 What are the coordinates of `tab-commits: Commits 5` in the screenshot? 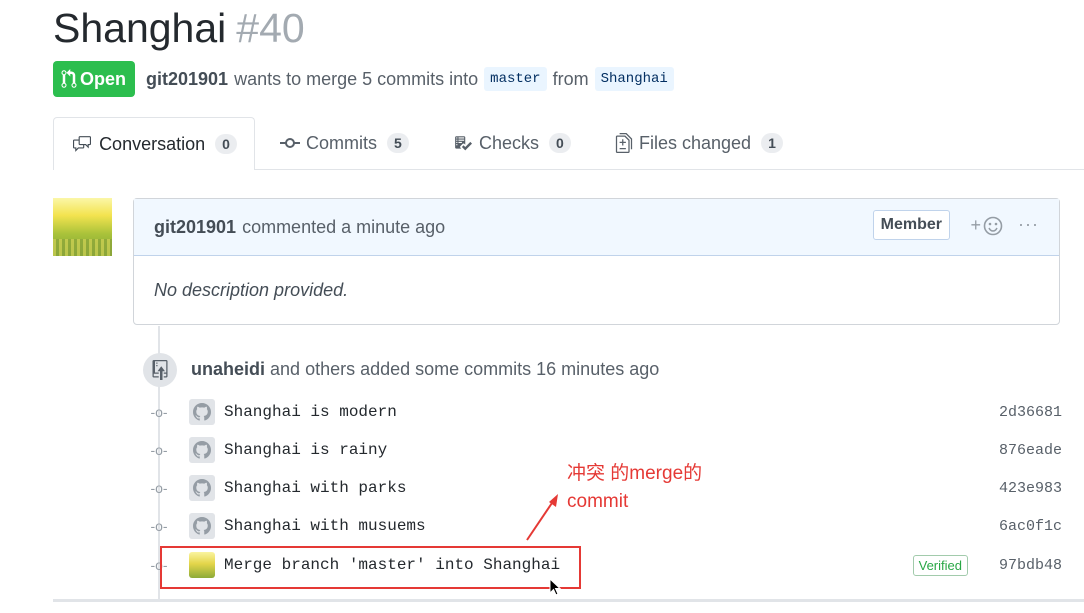 It's located at (344, 143).